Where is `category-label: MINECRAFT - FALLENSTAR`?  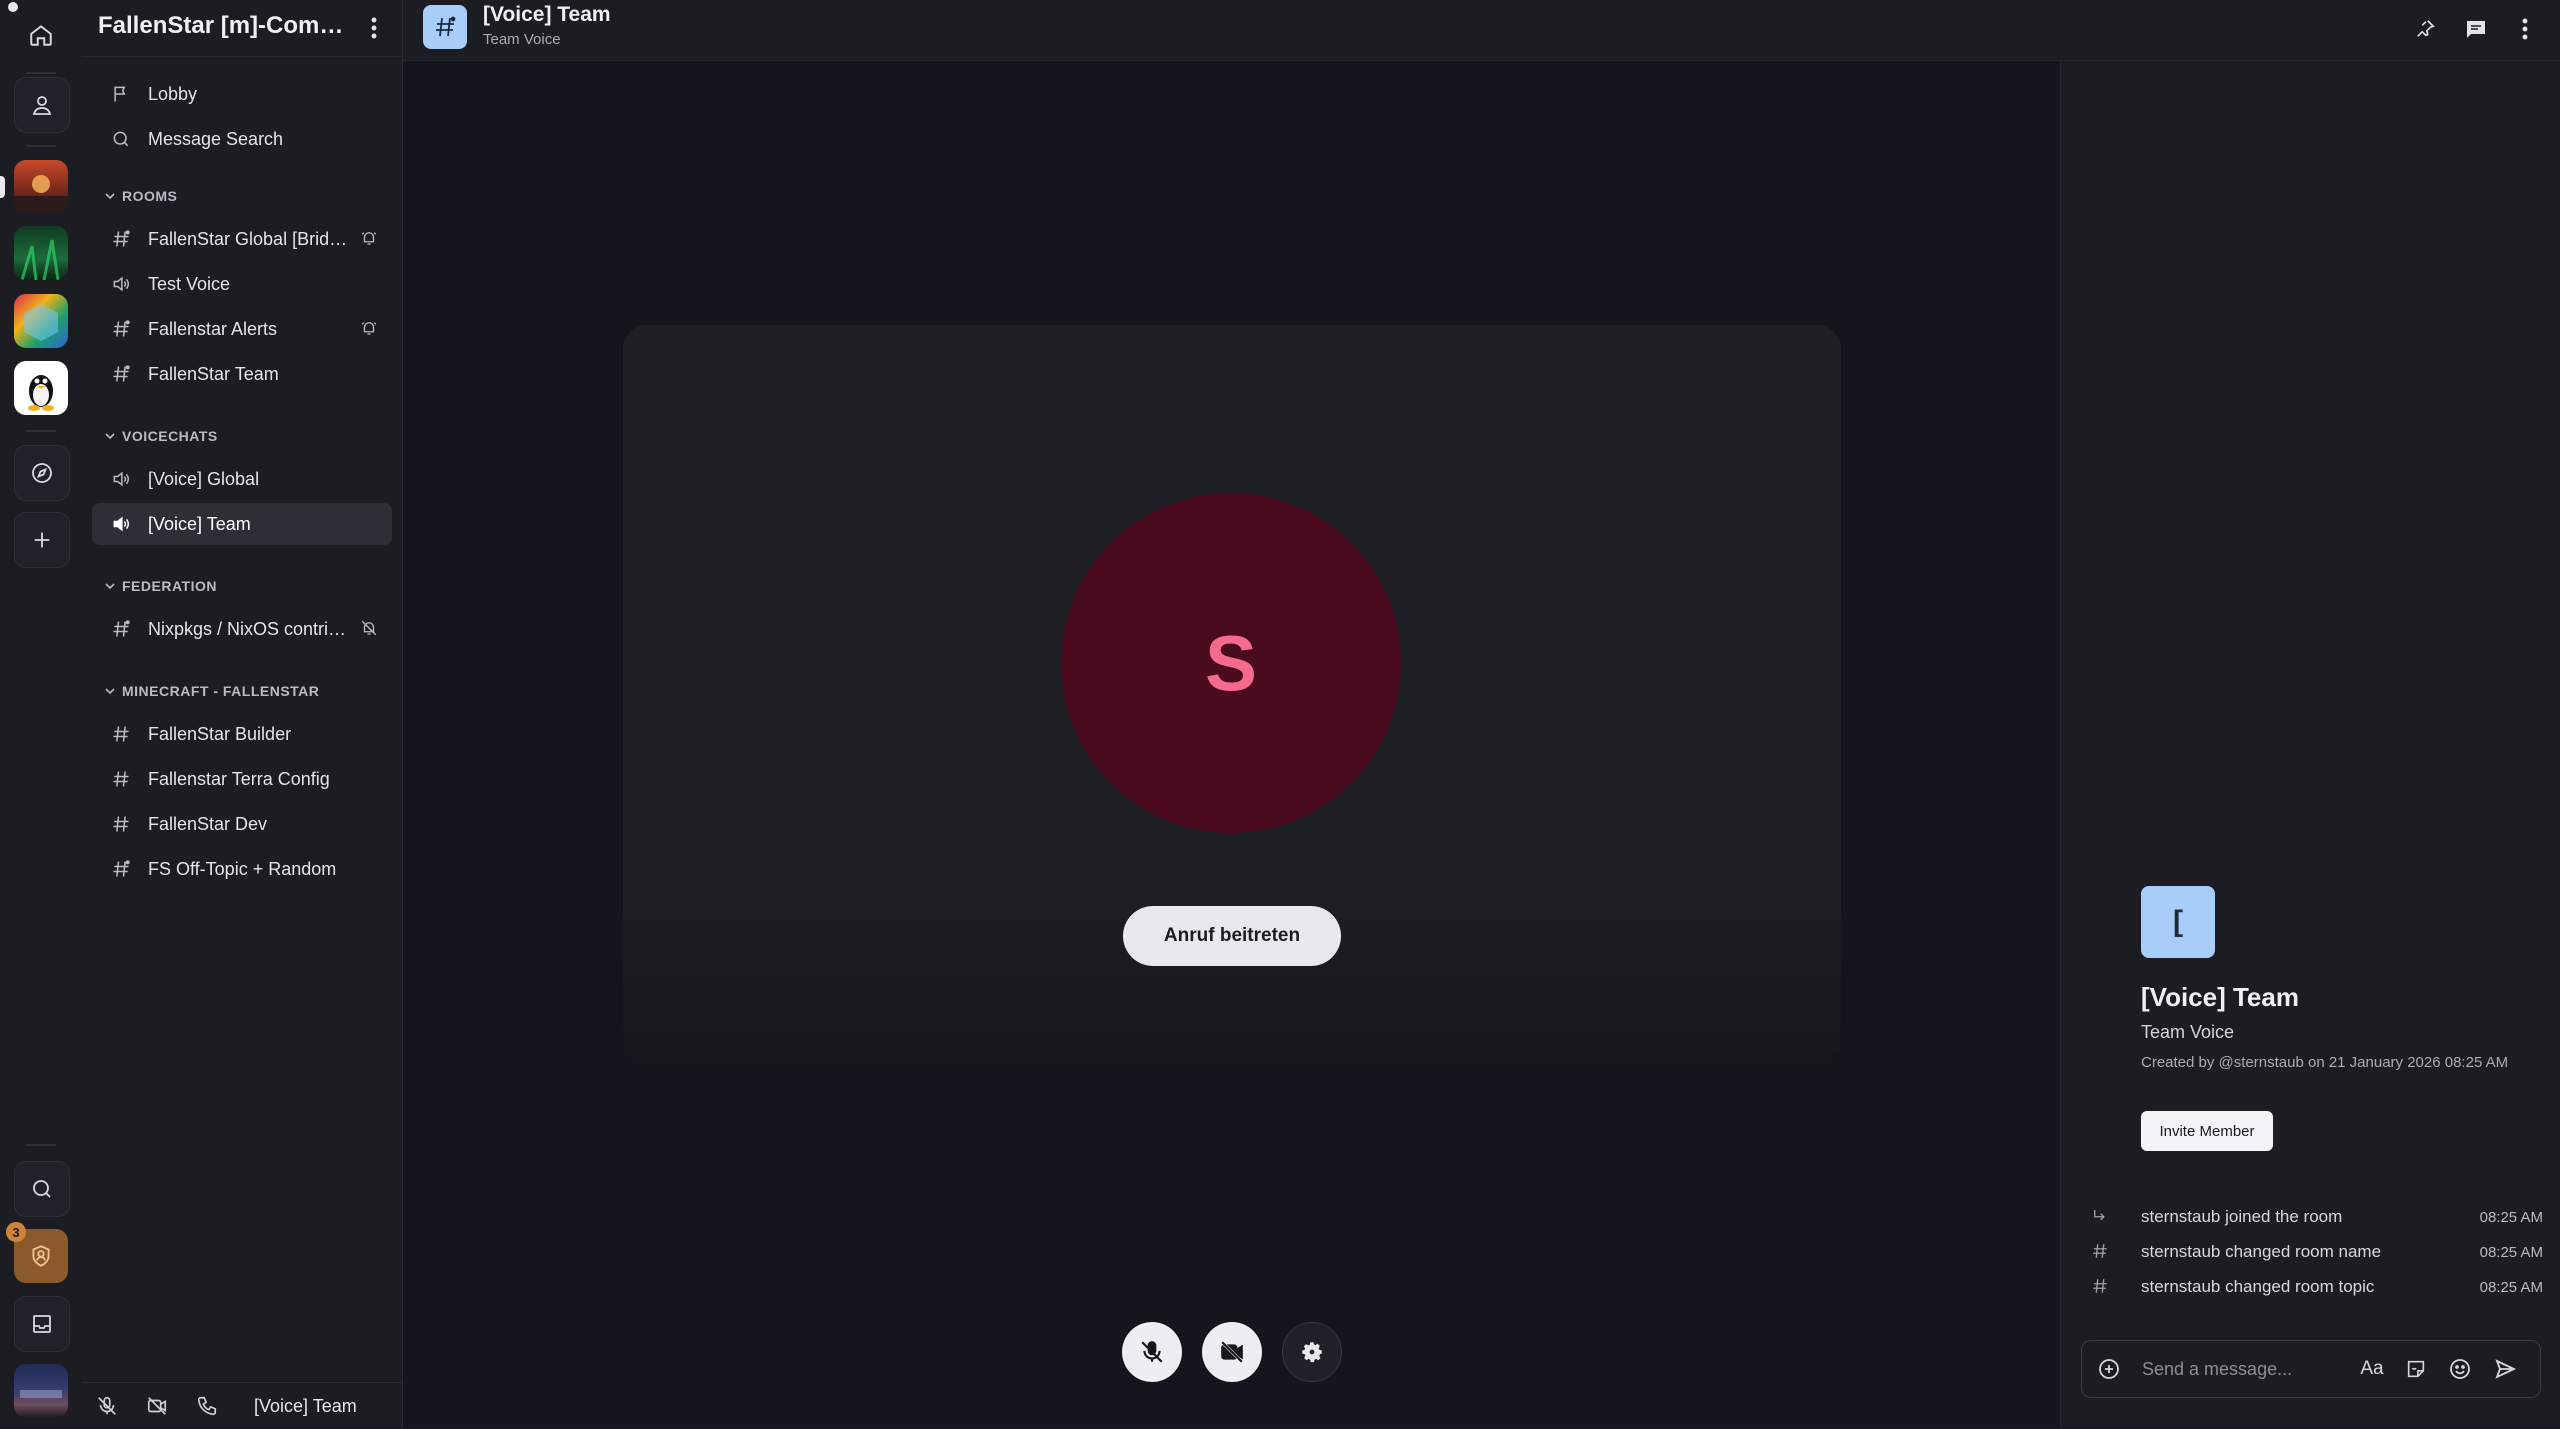
category-label: MINECRAFT - FALLENSTAR is located at coordinates (221, 691).